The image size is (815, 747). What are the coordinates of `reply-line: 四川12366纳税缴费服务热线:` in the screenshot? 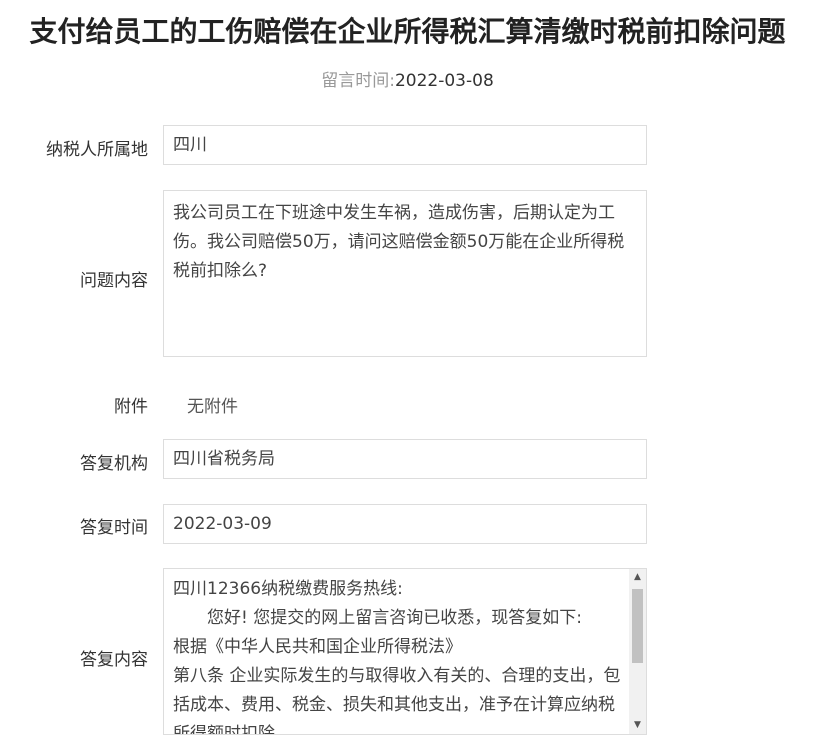 It's located at (288, 589).